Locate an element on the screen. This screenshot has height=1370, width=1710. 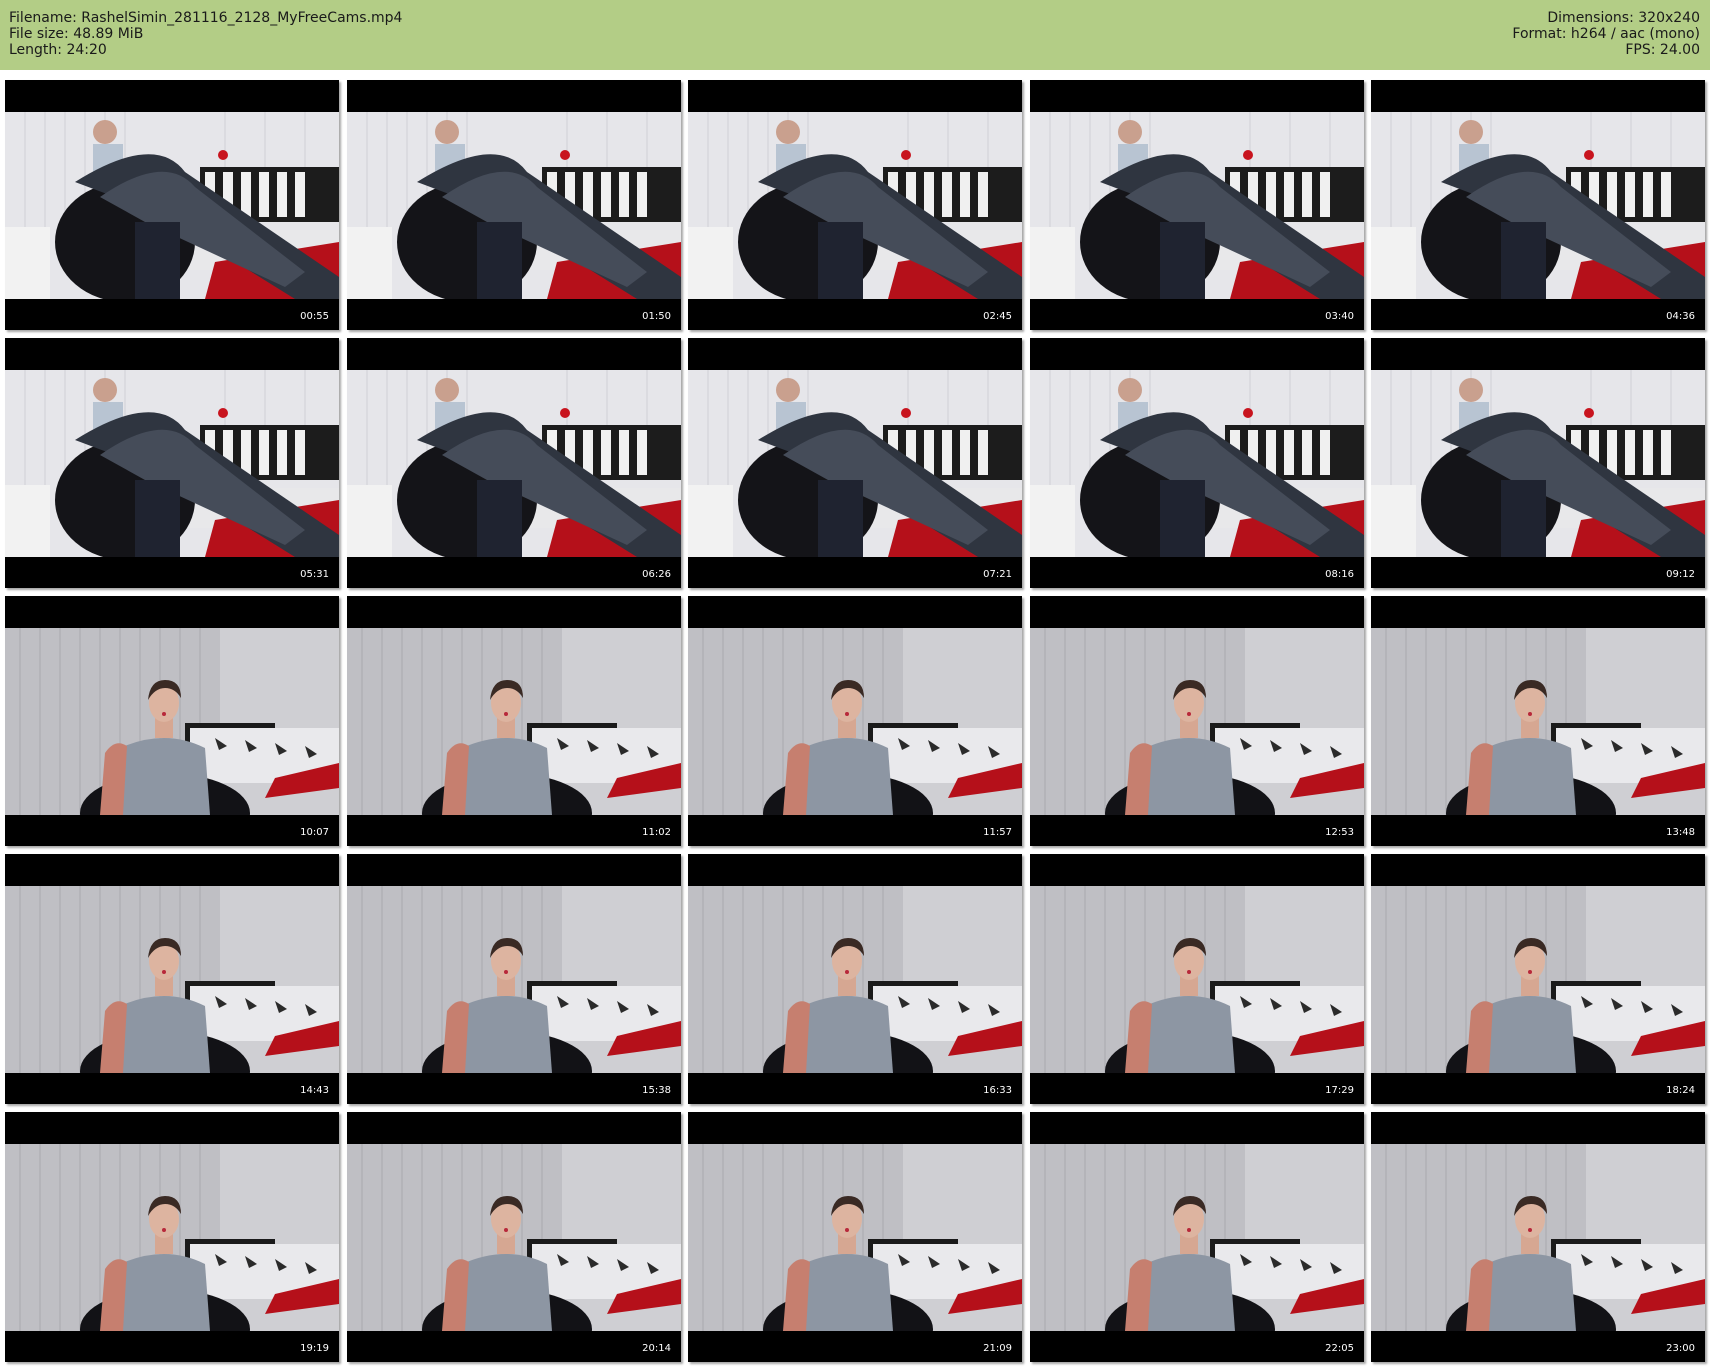
video-thumbnail: 13:48 is located at coordinates (1538, 721).